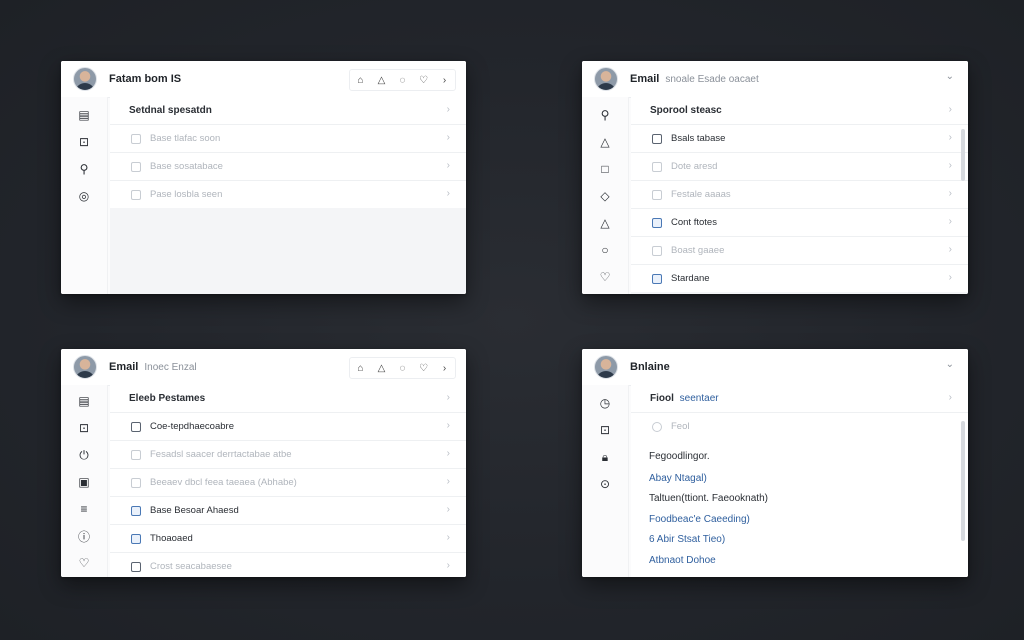 The width and height of the screenshot is (1024, 640). What do you see at coordinates (223, 482) in the screenshot?
I see `list-item-label: Beeaev dbcl feea taeaea (Abhabe)` at bounding box center [223, 482].